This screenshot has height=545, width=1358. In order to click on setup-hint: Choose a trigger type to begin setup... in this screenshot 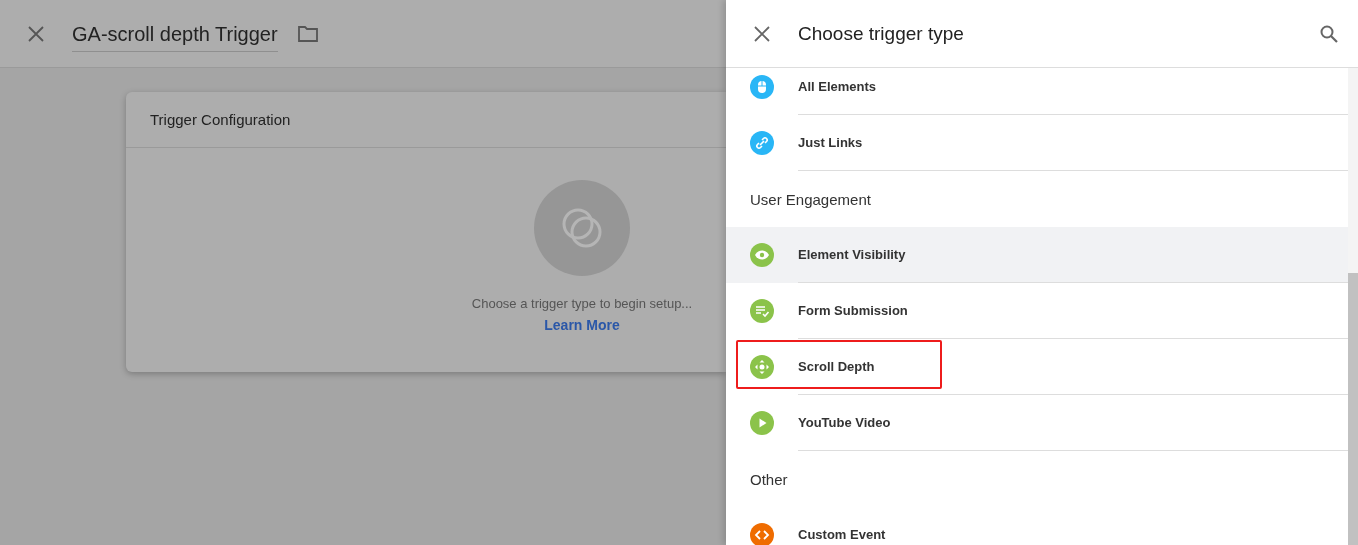, I will do `click(582, 303)`.